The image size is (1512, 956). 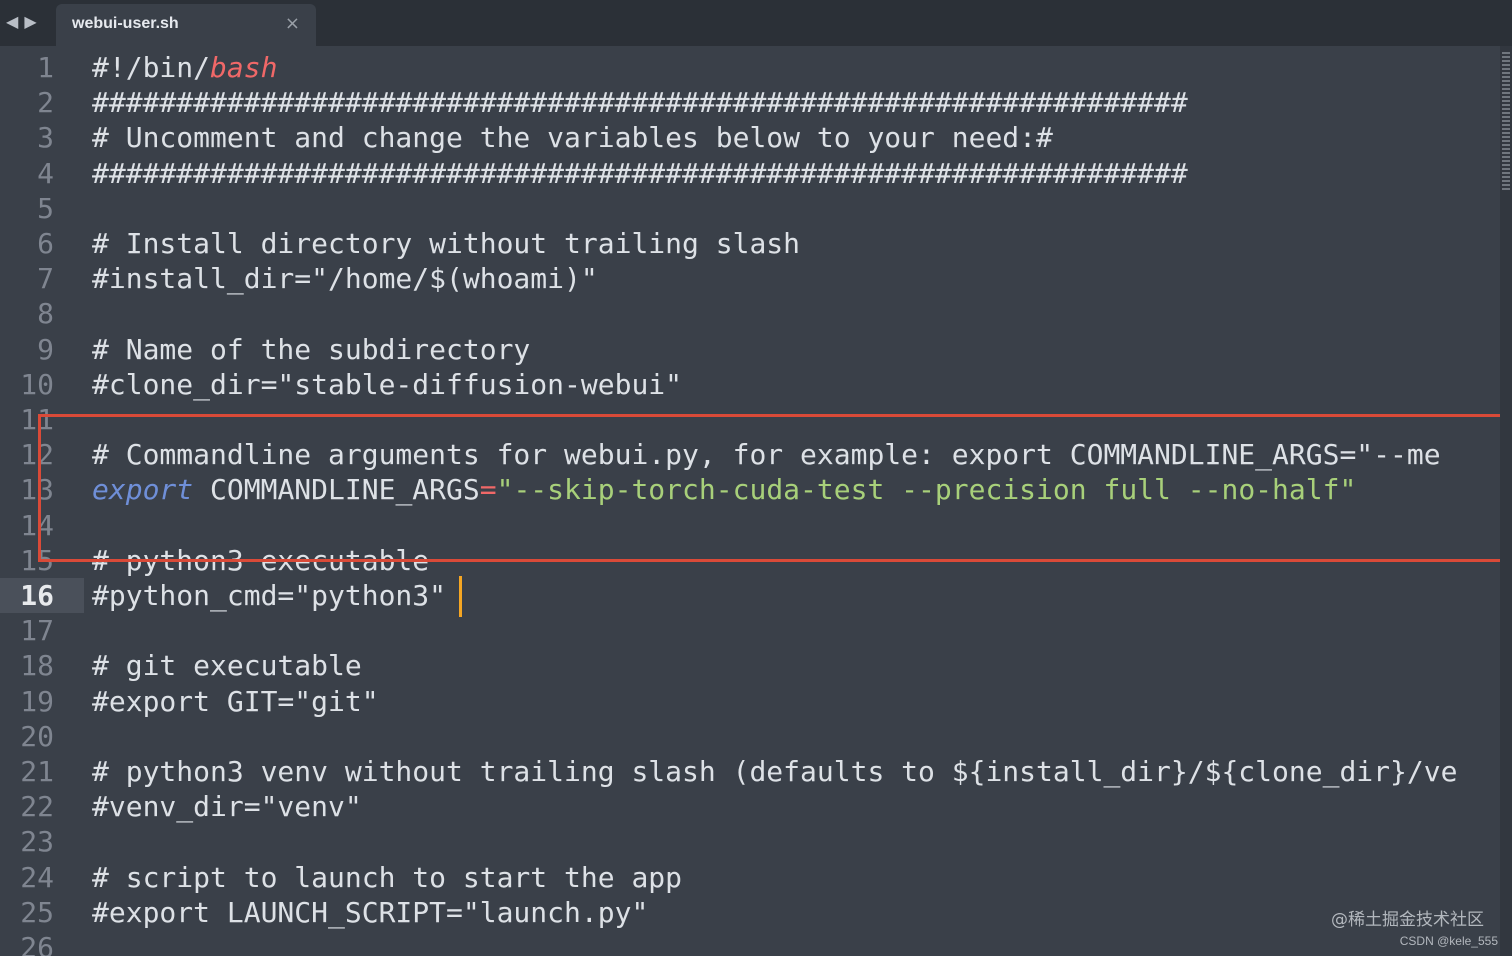 I want to click on line-number: 8, so click(x=45, y=314).